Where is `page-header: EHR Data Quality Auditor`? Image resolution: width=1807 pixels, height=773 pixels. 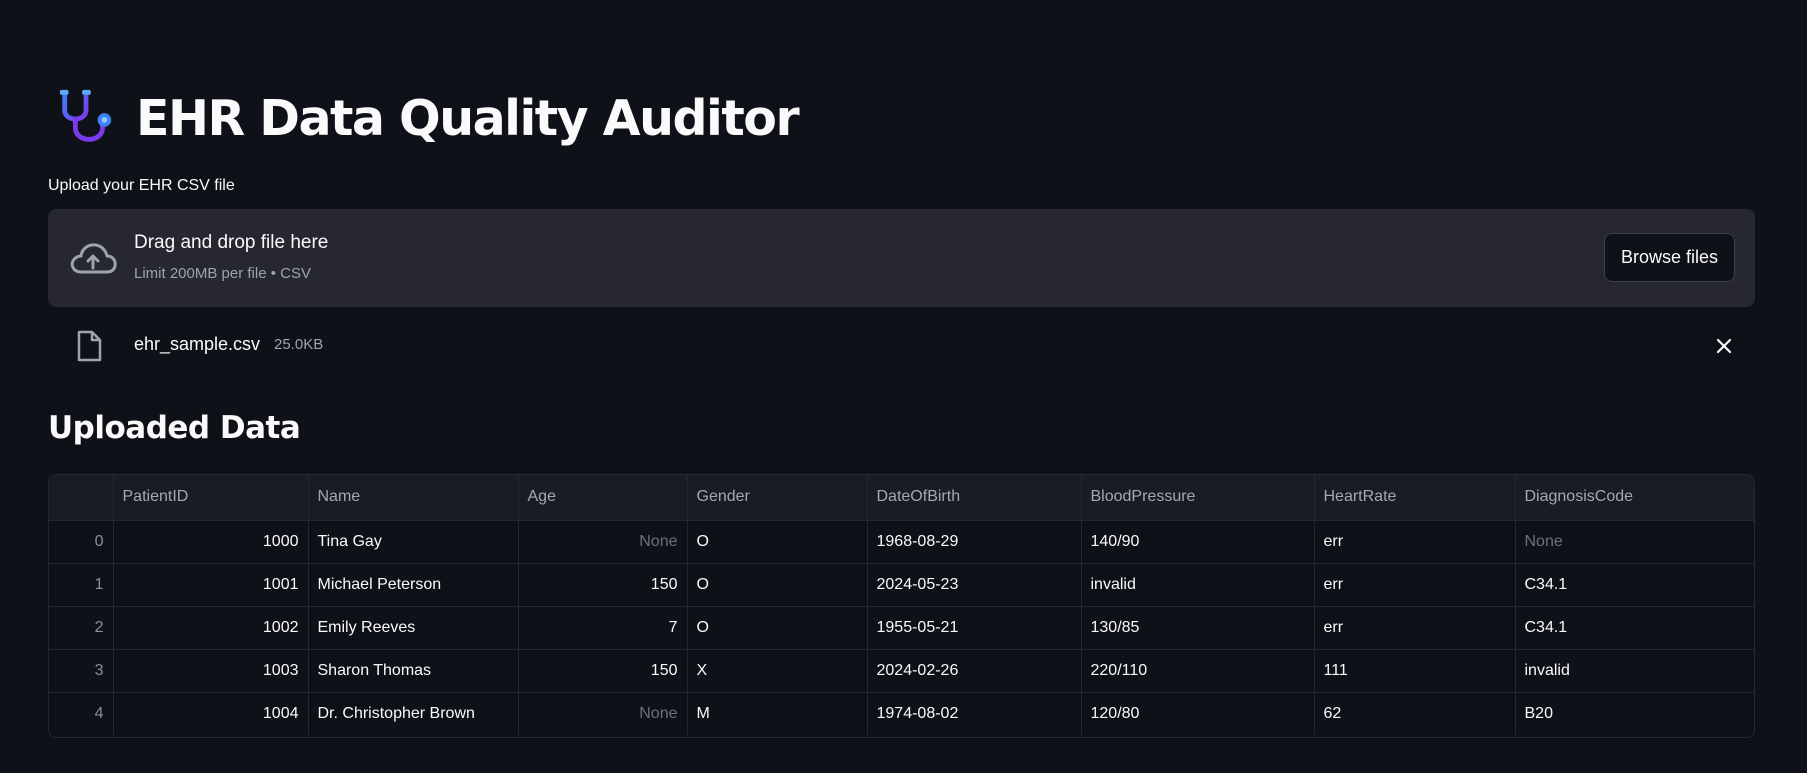 page-header: EHR Data Quality Auditor is located at coordinates (428, 118).